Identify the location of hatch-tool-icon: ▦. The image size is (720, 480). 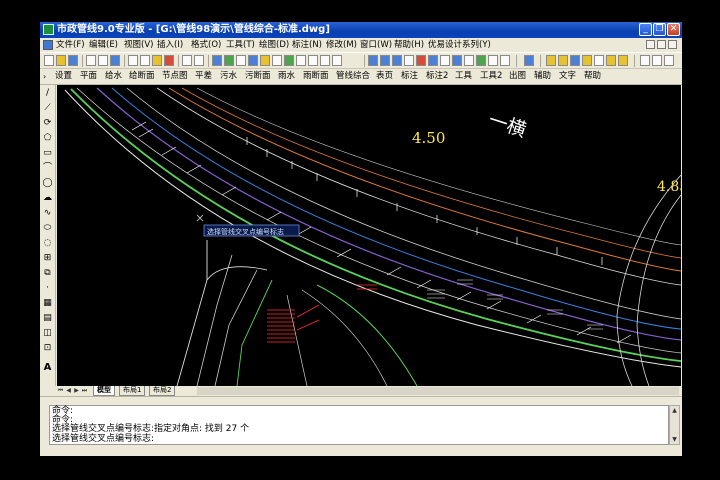
(47, 303).